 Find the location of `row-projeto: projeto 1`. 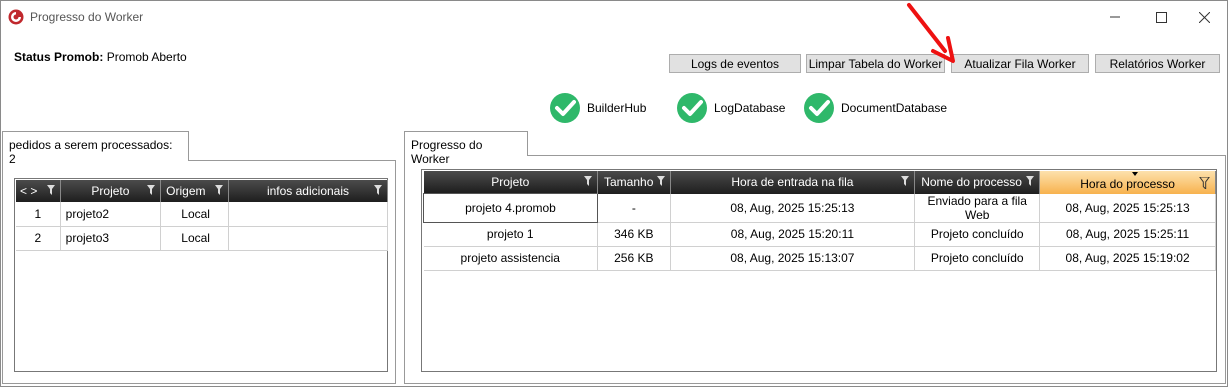

row-projeto: projeto 1 is located at coordinates (510, 234).